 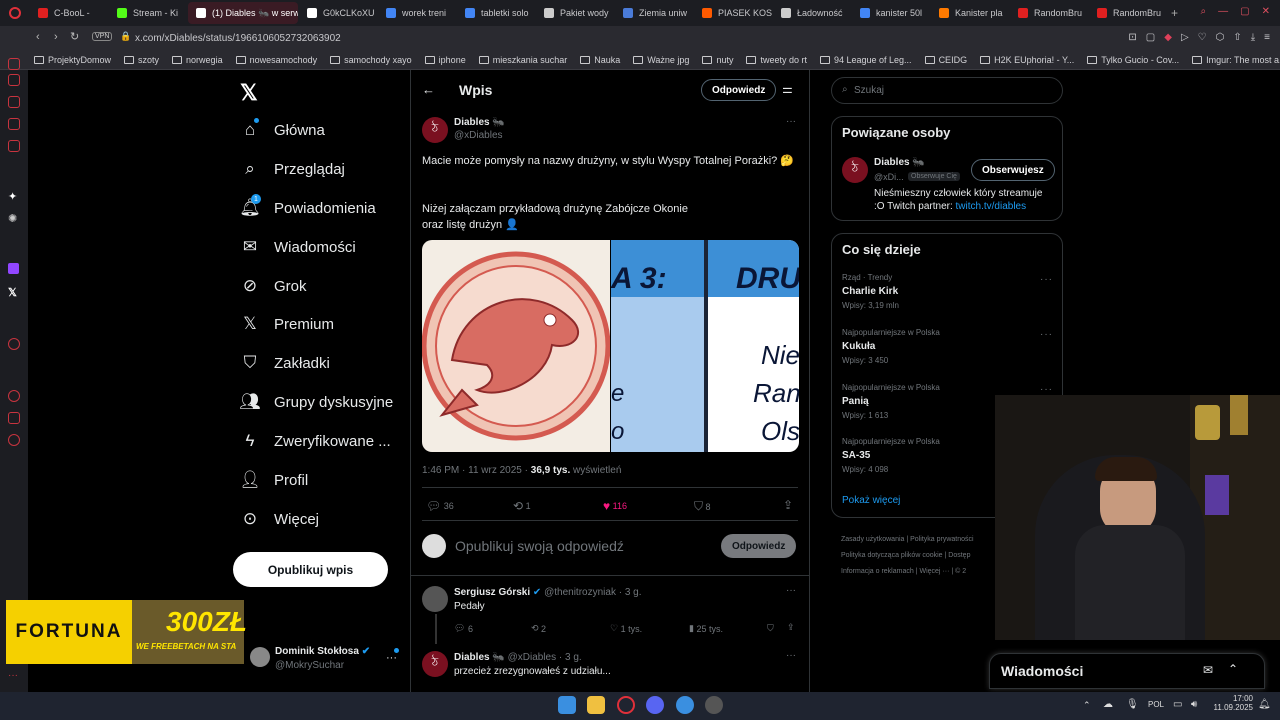 I want to click on minimize-button: —, so click(x=1223, y=11).